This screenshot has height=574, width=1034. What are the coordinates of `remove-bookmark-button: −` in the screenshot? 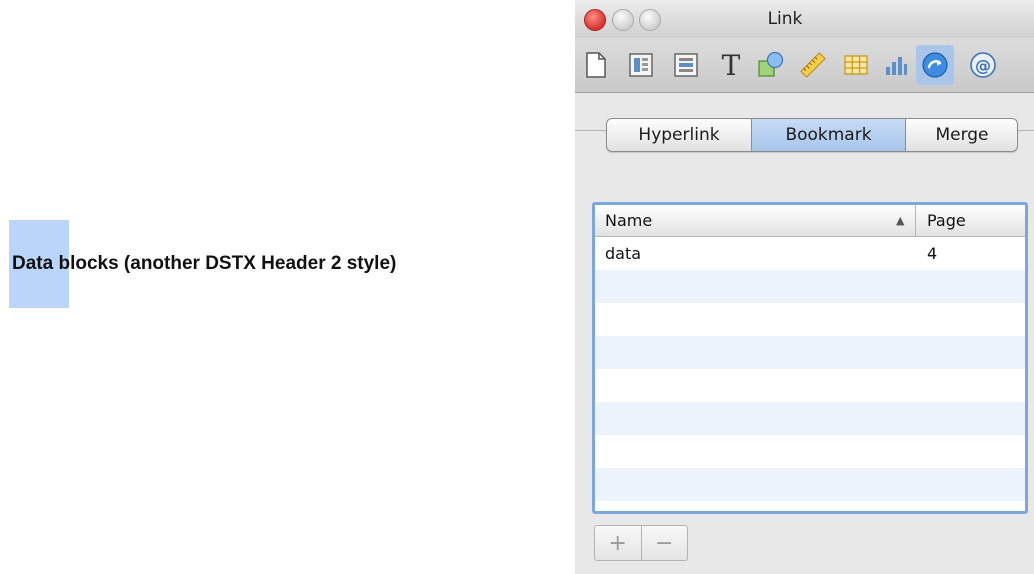 It's located at (665, 543).